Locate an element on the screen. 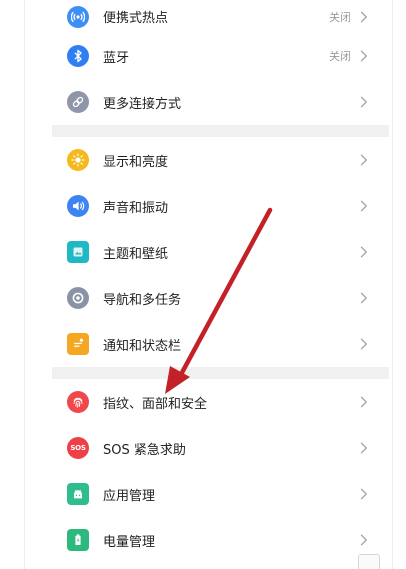 The width and height of the screenshot is (406, 569). theme-icon is located at coordinates (78, 252).